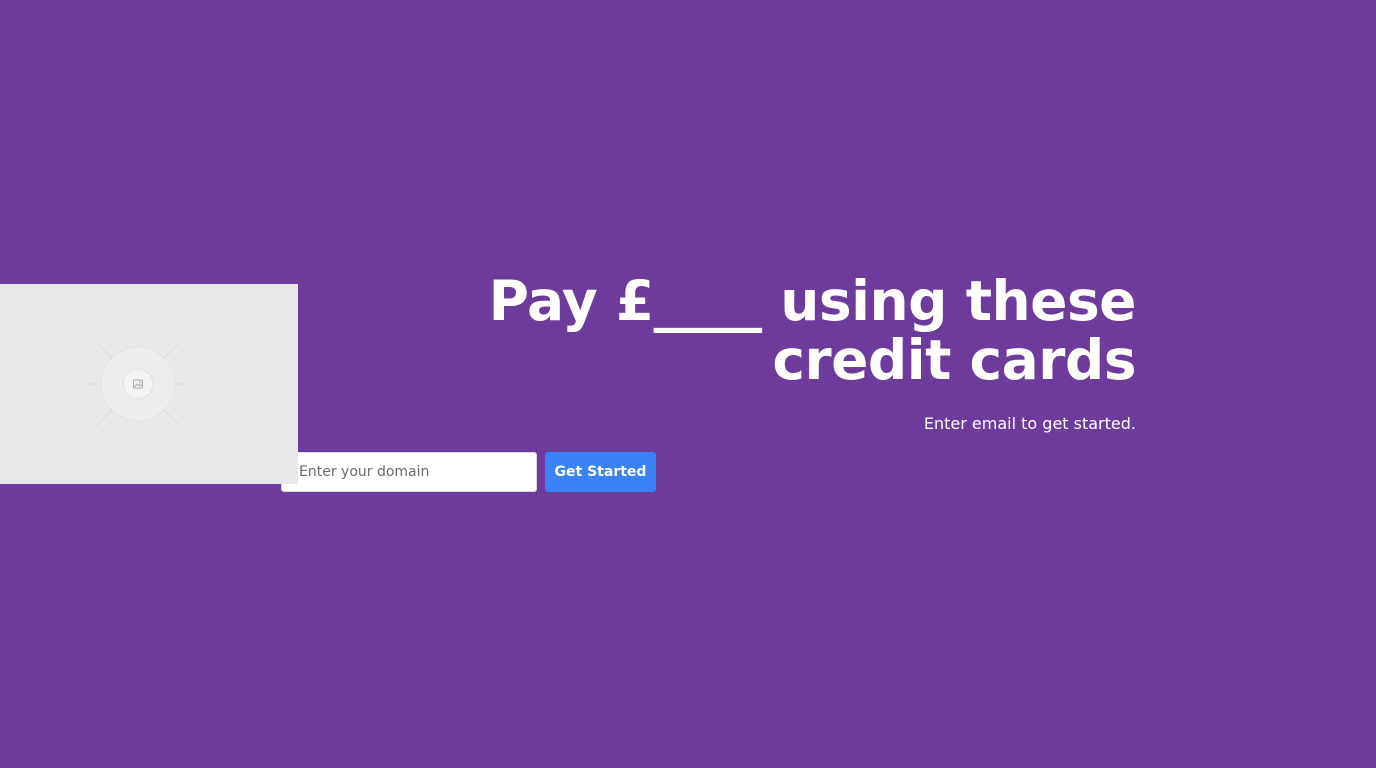 This screenshot has width=1376, height=768. I want to click on hero-subtext: Enter email to get started., so click(1029, 423).